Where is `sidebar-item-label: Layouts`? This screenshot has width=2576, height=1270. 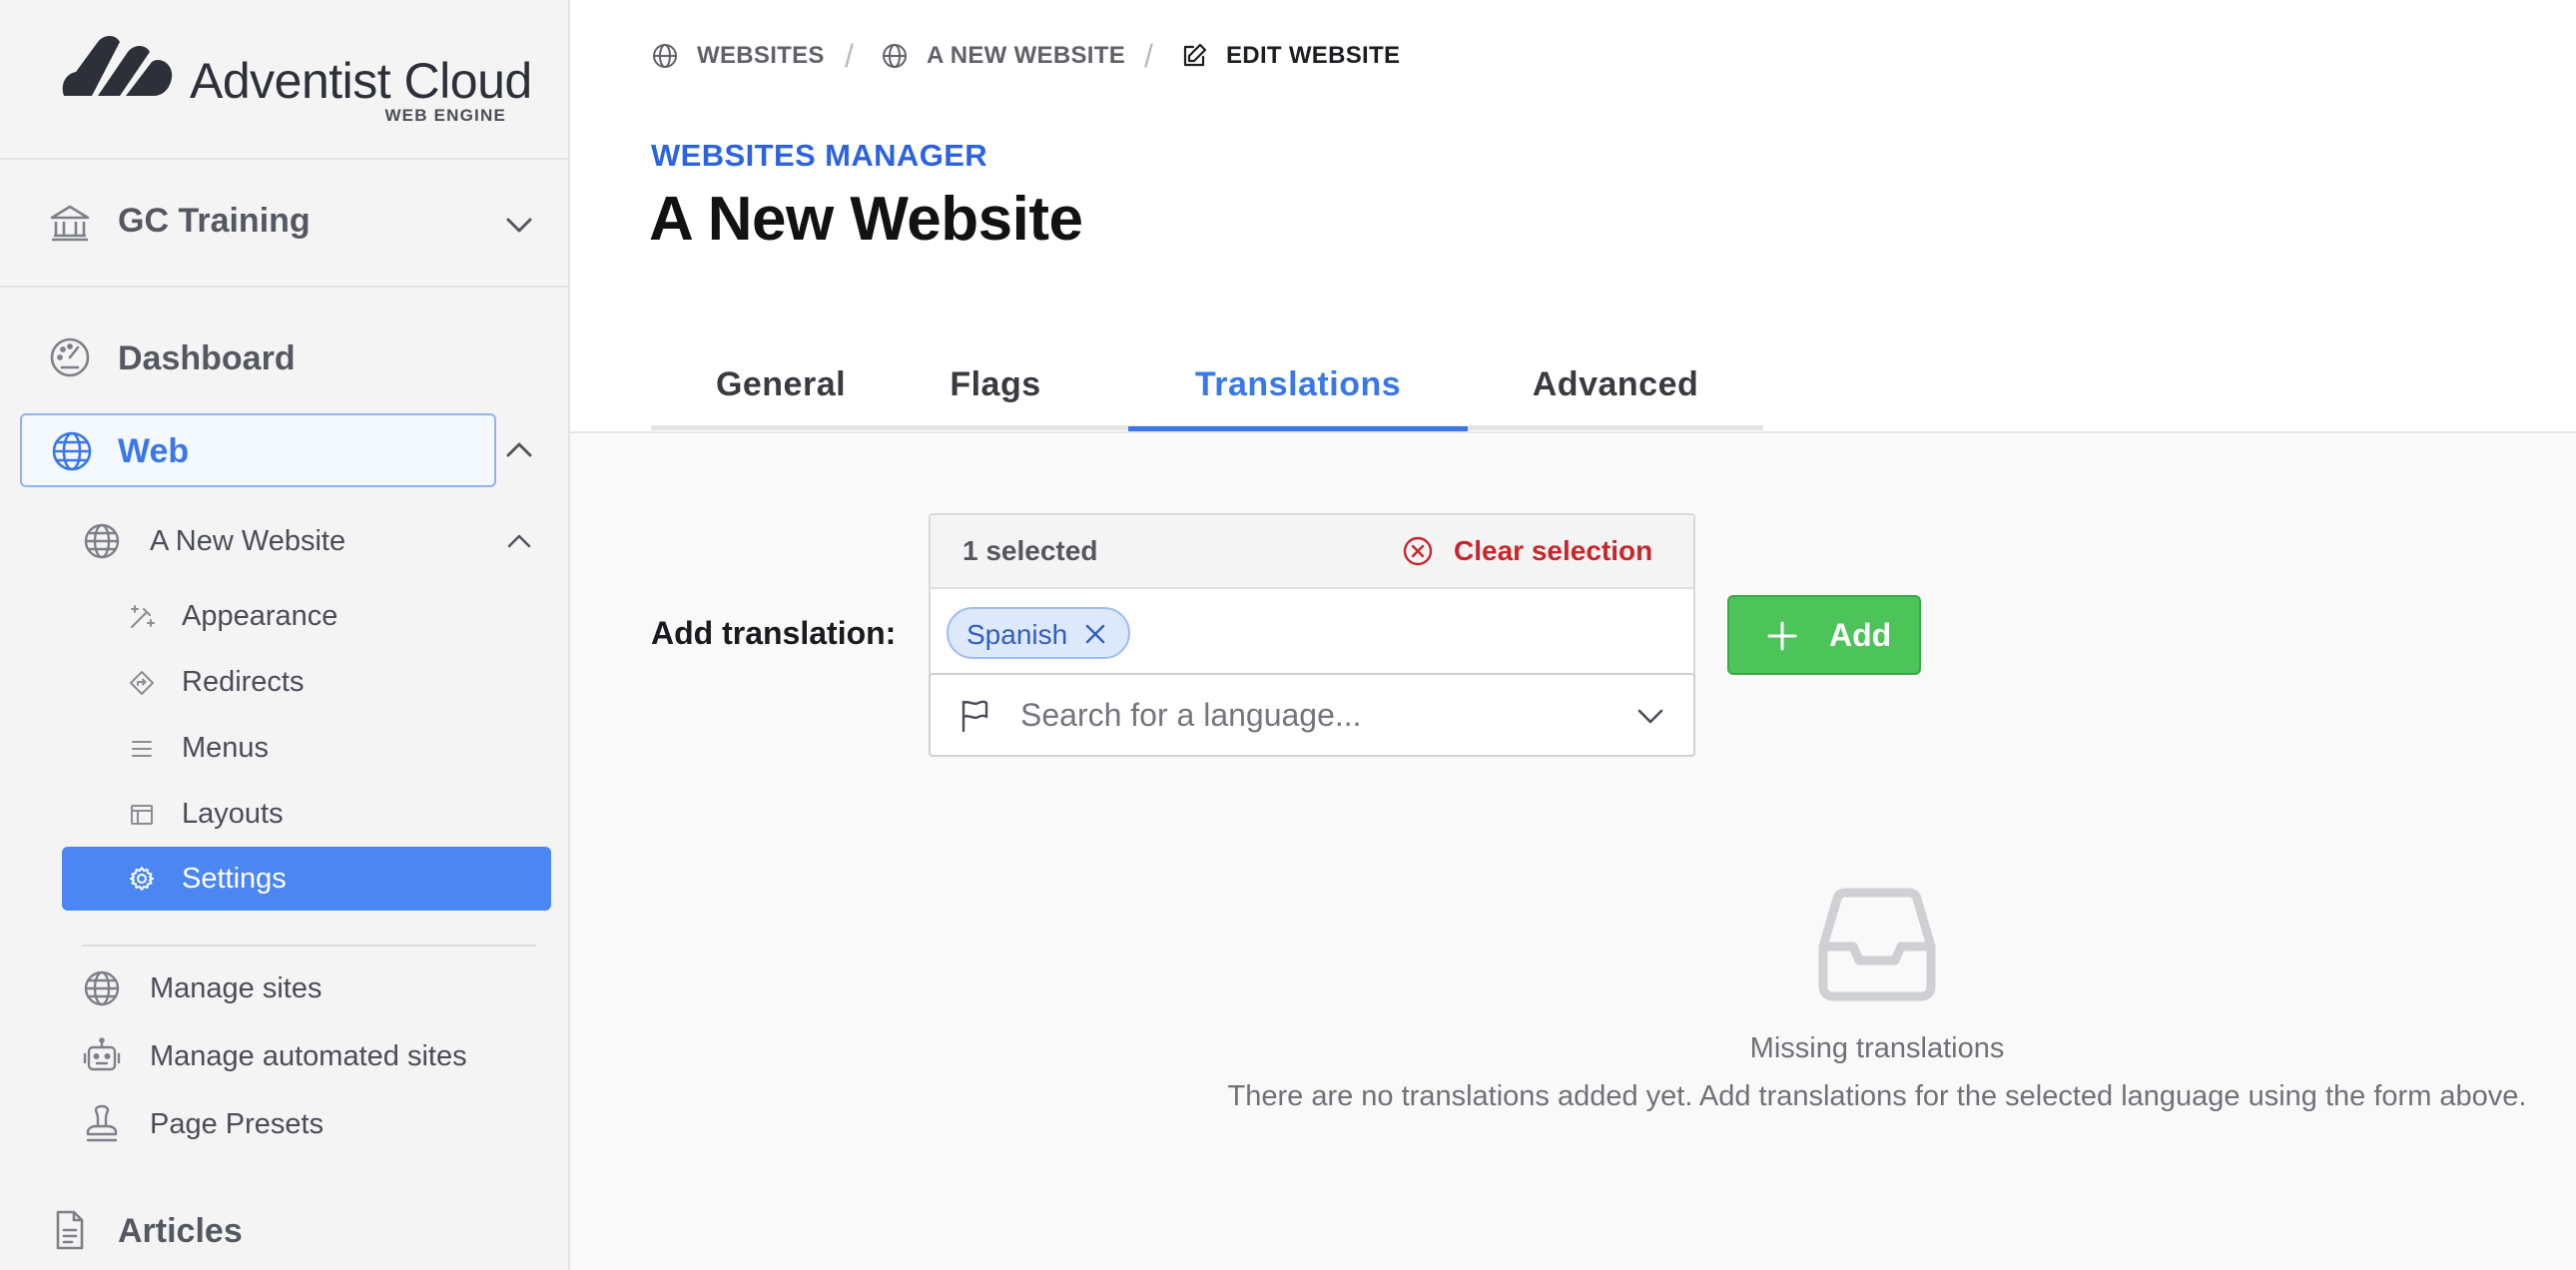 sidebar-item-label: Layouts is located at coordinates (233, 814).